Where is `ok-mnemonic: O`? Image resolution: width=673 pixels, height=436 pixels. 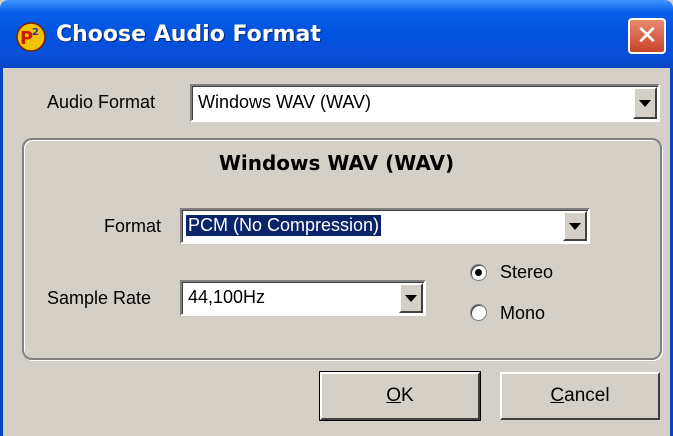 ok-mnemonic: O is located at coordinates (394, 395).